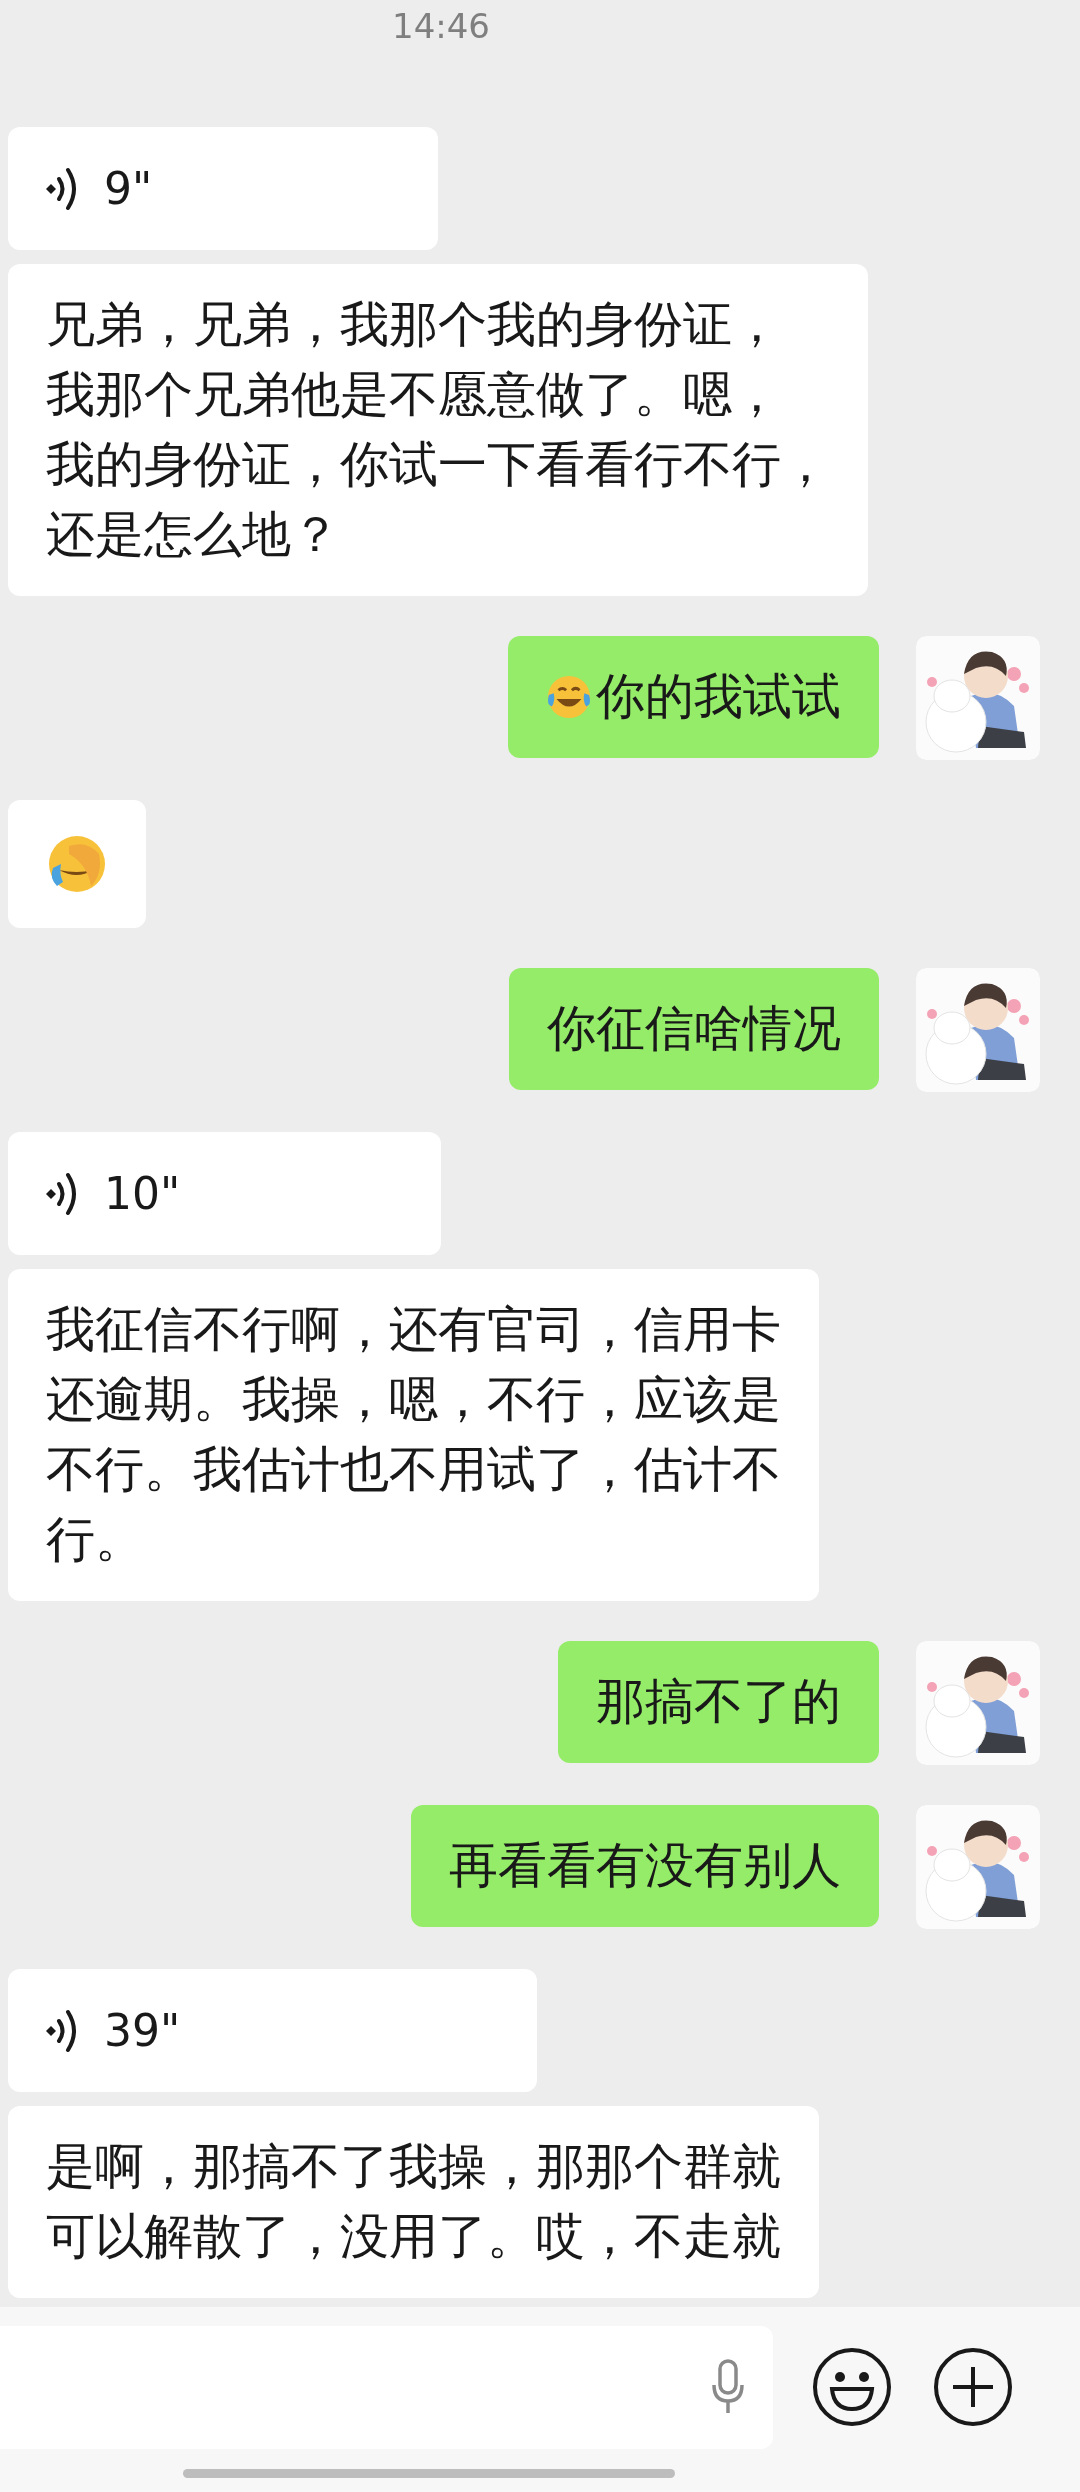 Image resolution: width=1080 pixels, height=2492 pixels. I want to click on voice-duration: 39", so click(142, 2030).